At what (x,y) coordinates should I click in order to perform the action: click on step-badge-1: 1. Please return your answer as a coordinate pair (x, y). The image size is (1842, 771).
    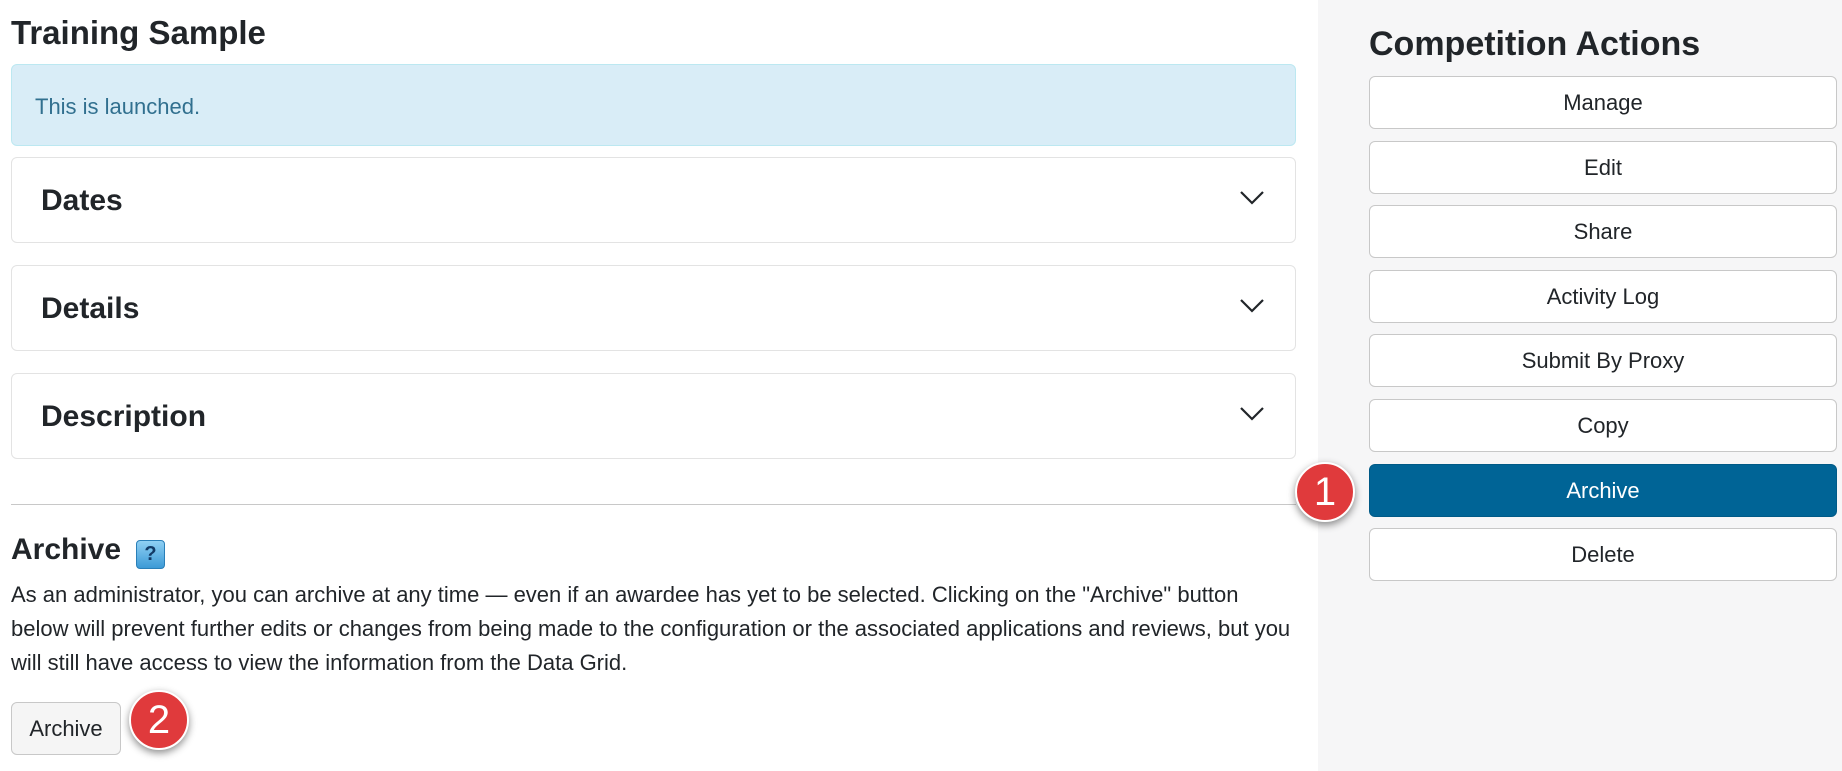
    Looking at the image, I should click on (1325, 492).